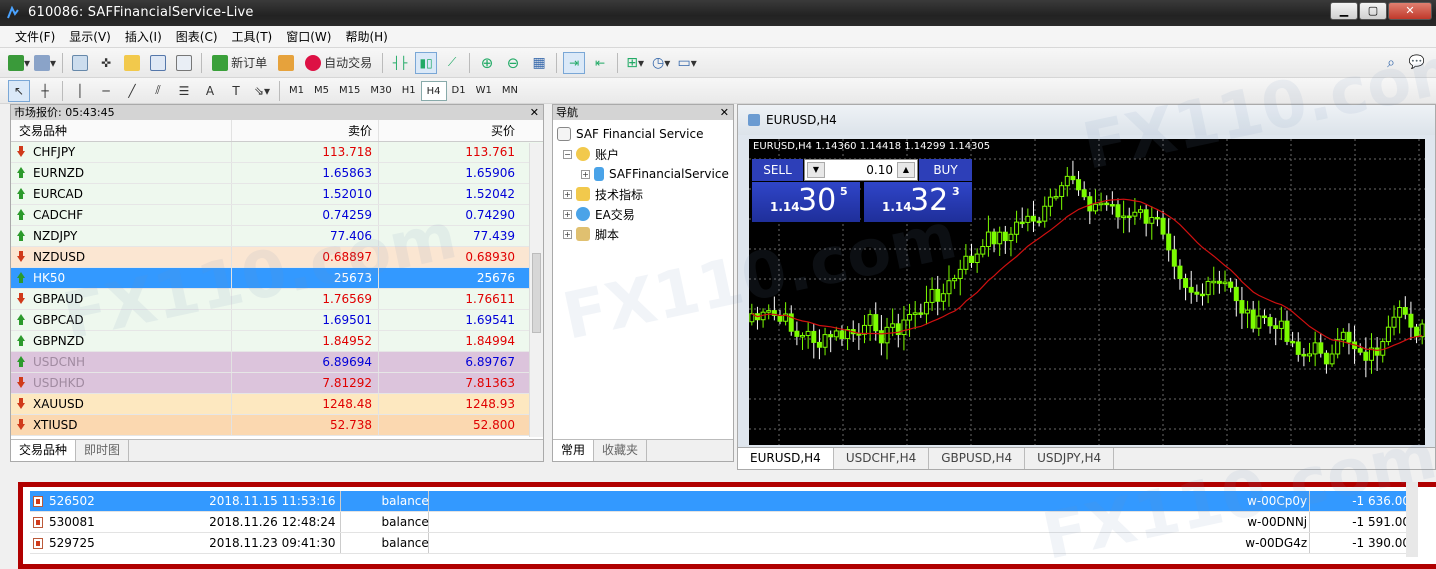  I want to click on tab-common: 常用, so click(574, 450).